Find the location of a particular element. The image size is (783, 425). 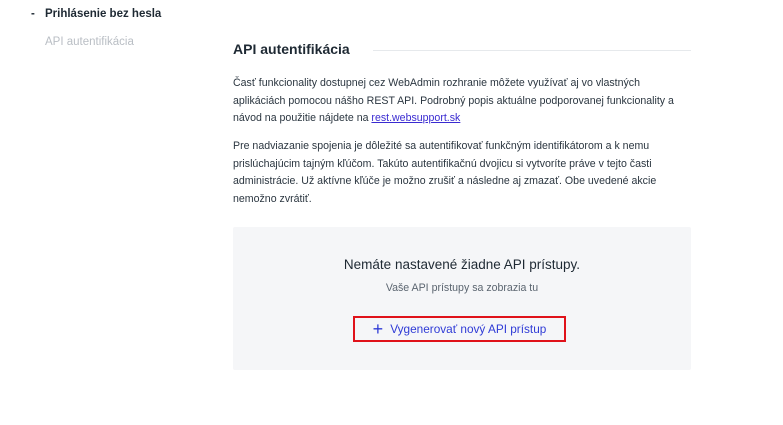

sidebar-item-label: Prihlásenie bez hesla is located at coordinates (103, 14).